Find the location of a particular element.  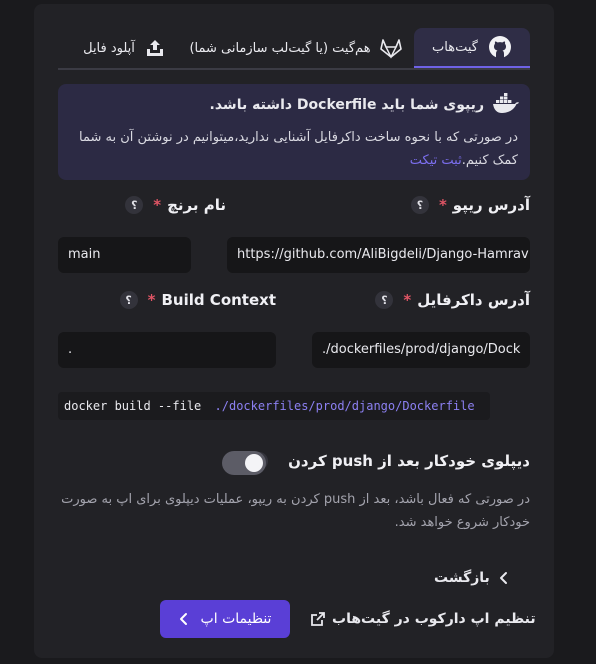

tab-github-label: گیت‌هاب is located at coordinates (455, 47).